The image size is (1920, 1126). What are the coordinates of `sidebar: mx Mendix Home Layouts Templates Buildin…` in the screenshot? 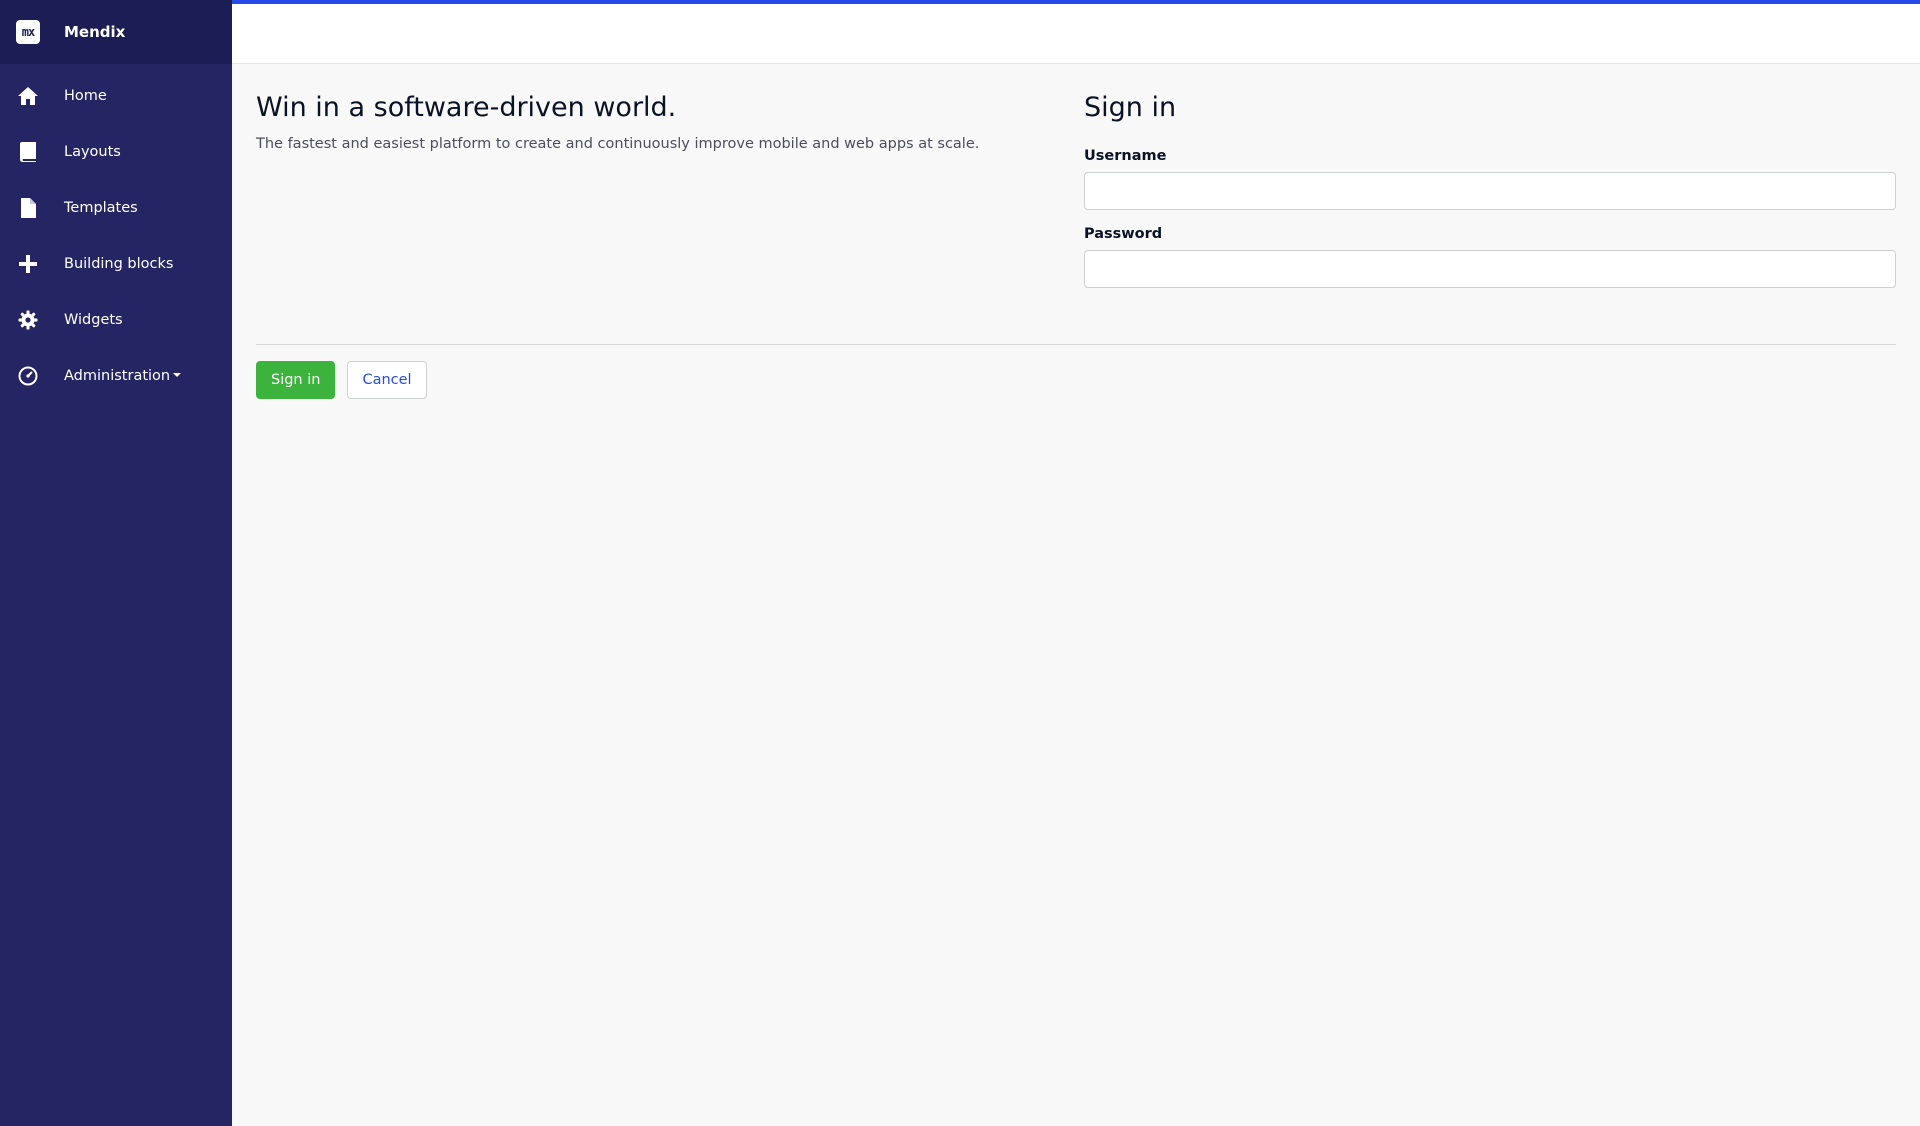 It's located at (116, 563).